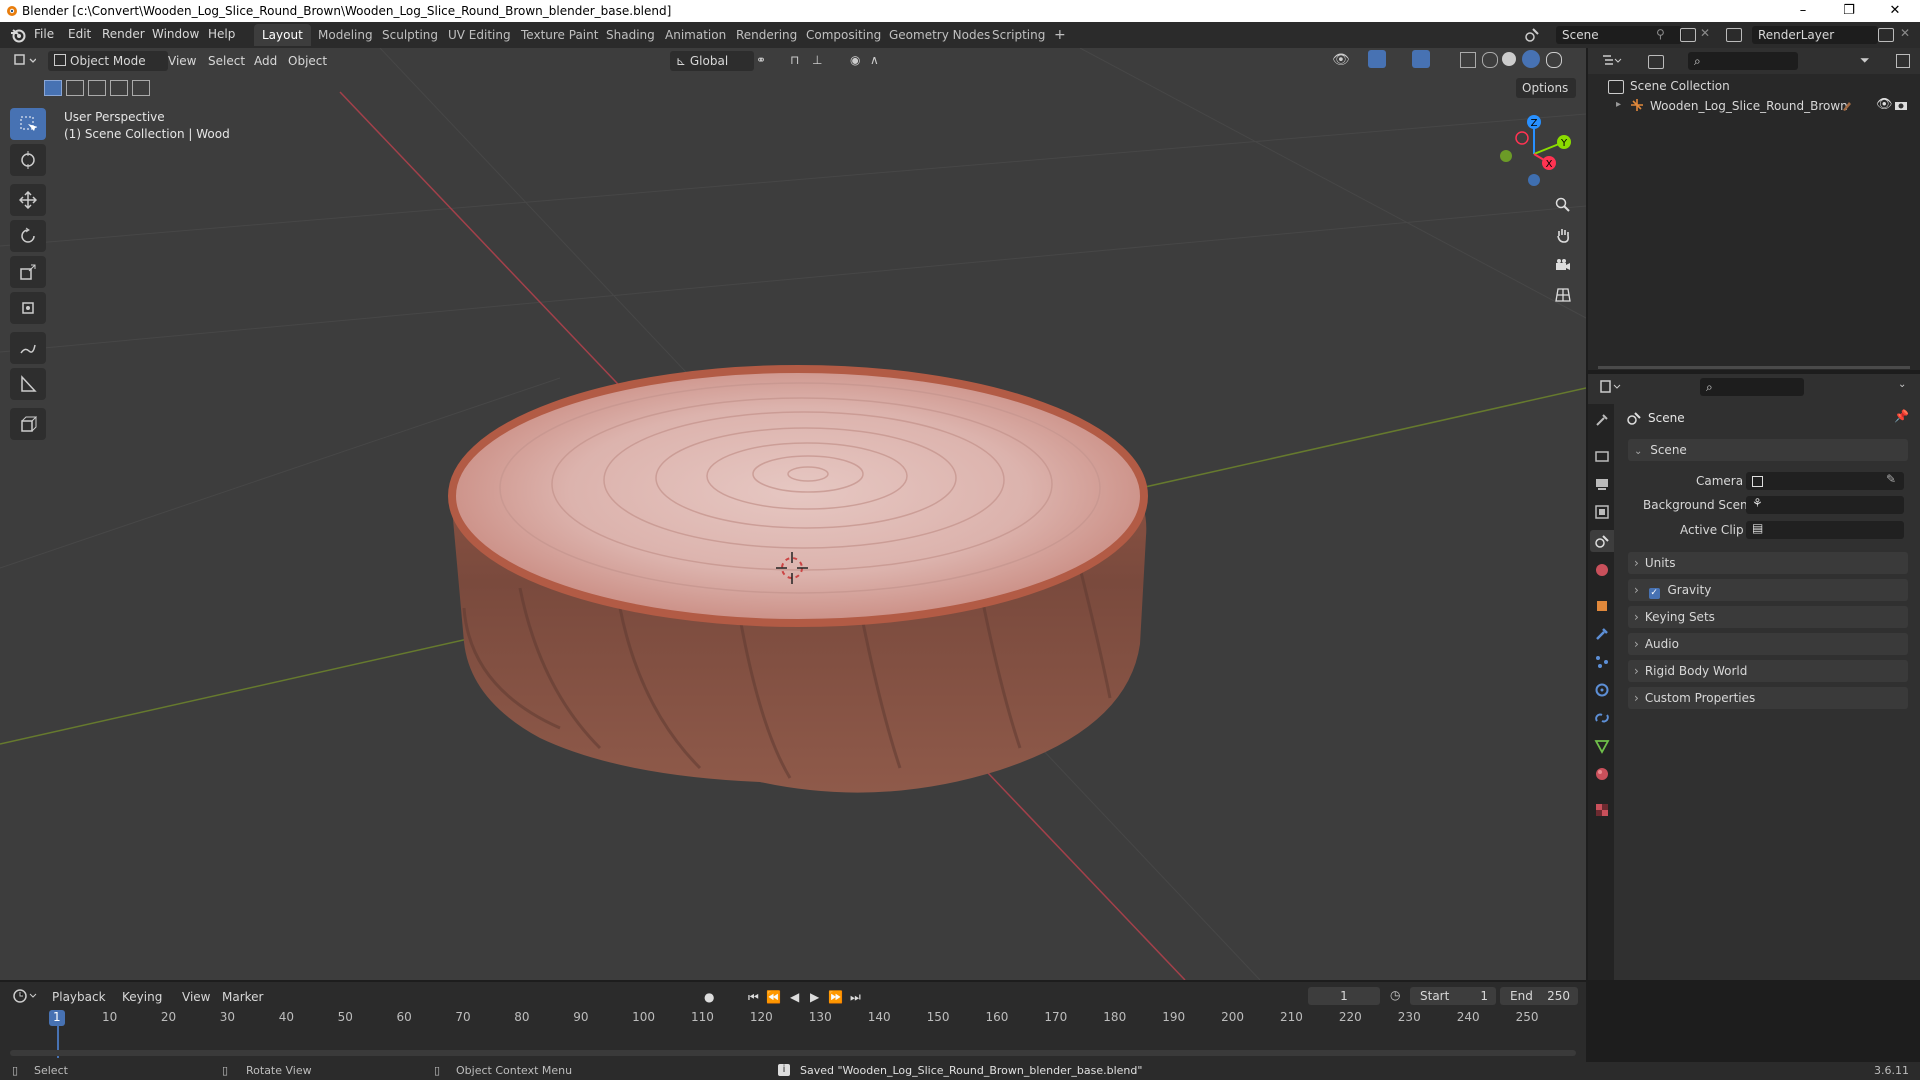  What do you see at coordinates (1546, 88) in the screenshot?
I see `options-button: Options` at bounding box center [1546, 88].